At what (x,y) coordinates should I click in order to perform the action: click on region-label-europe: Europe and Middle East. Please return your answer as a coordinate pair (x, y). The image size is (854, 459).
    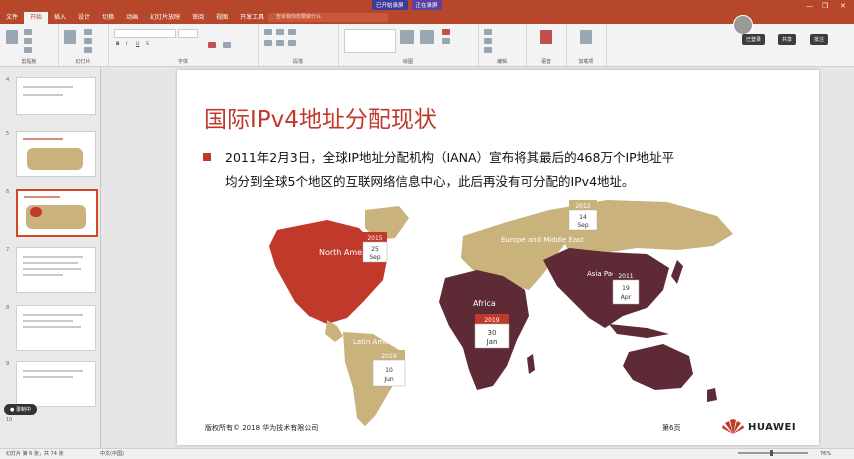
    Looking at the image, I should click on (542, 240).